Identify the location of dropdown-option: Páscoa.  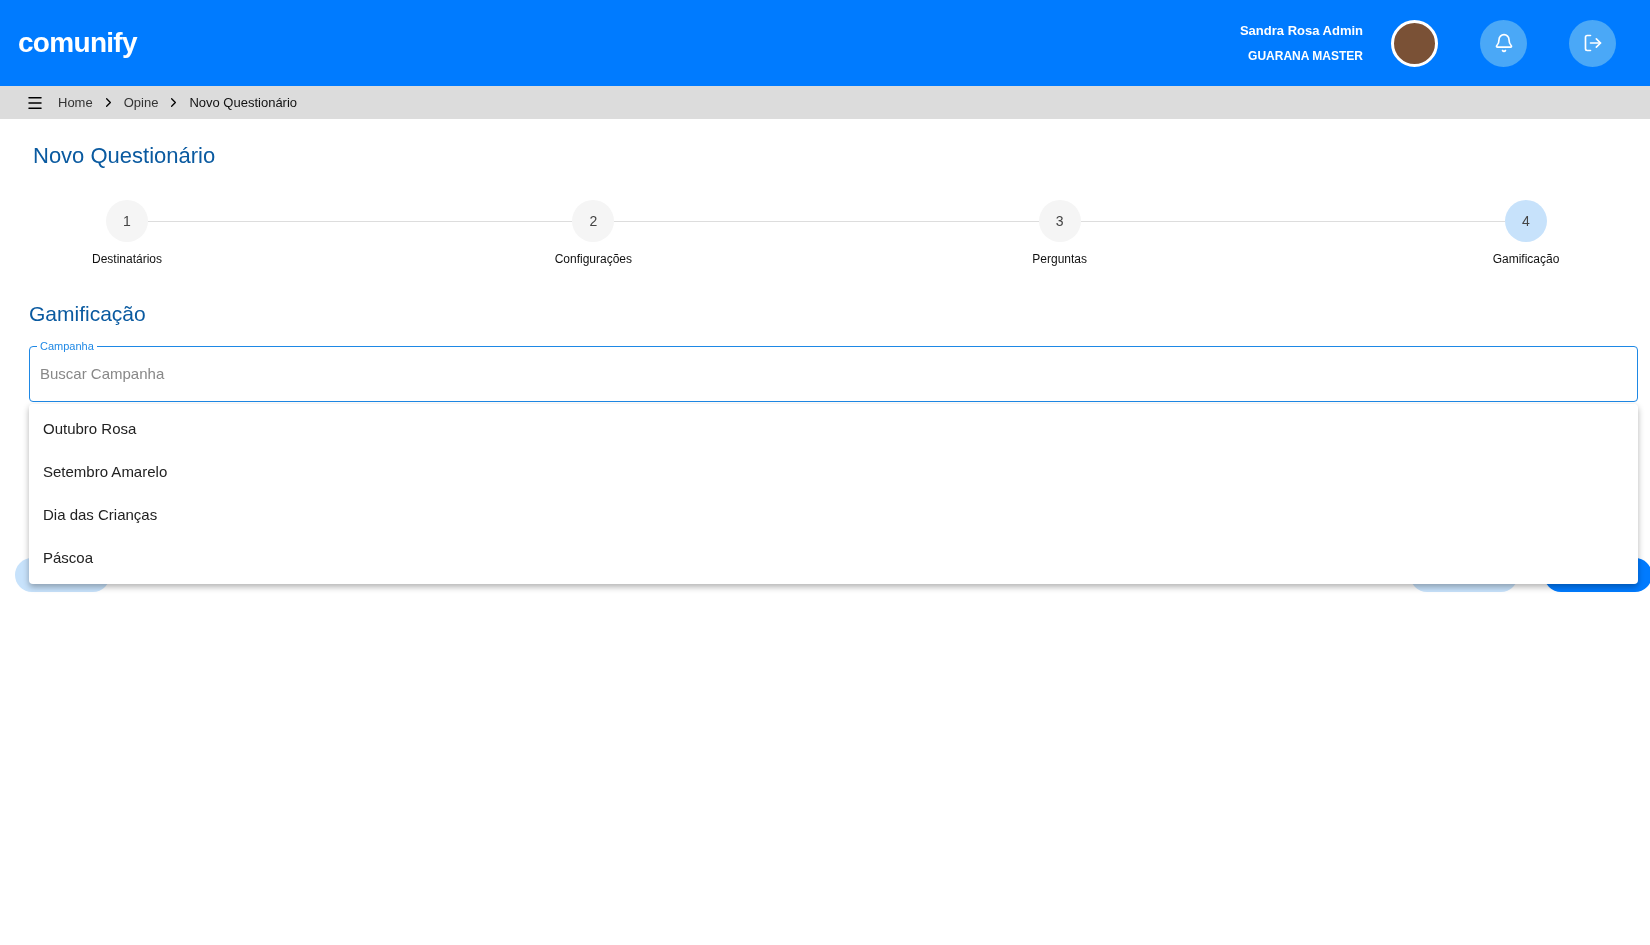
(833, 558).